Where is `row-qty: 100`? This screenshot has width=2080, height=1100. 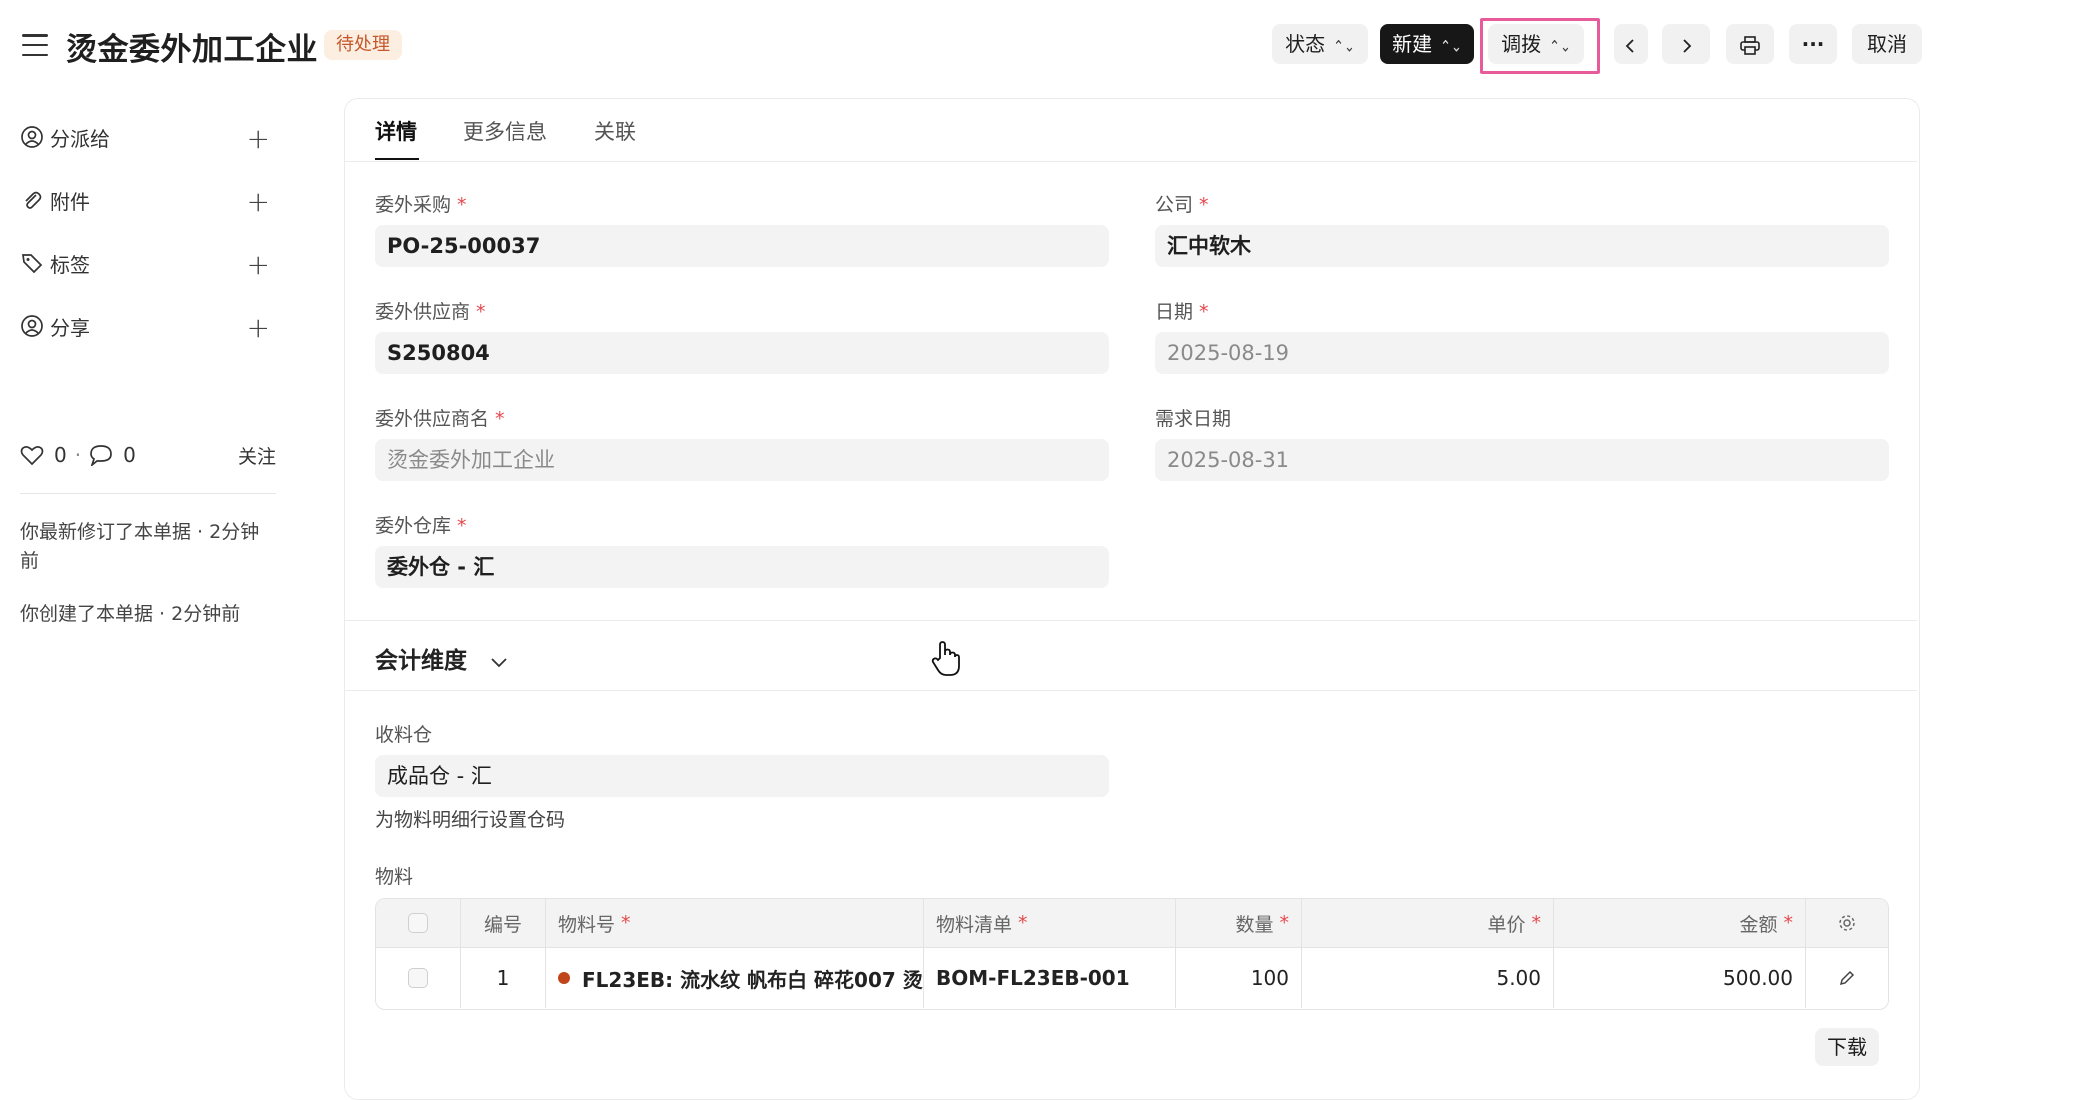 row-qty: 100 is located at coordinates (1239, 978).